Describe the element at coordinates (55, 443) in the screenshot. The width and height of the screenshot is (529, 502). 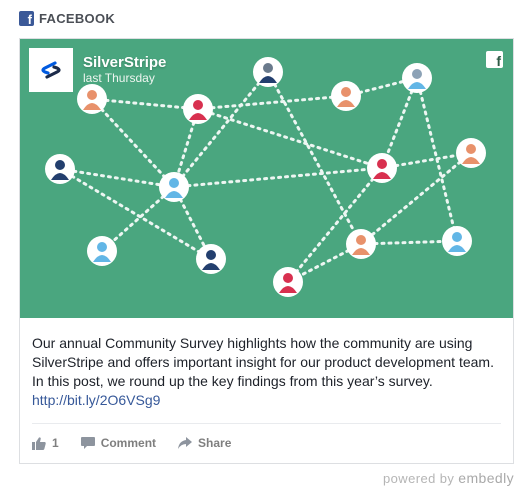
I see `like-count: 1` at that location.